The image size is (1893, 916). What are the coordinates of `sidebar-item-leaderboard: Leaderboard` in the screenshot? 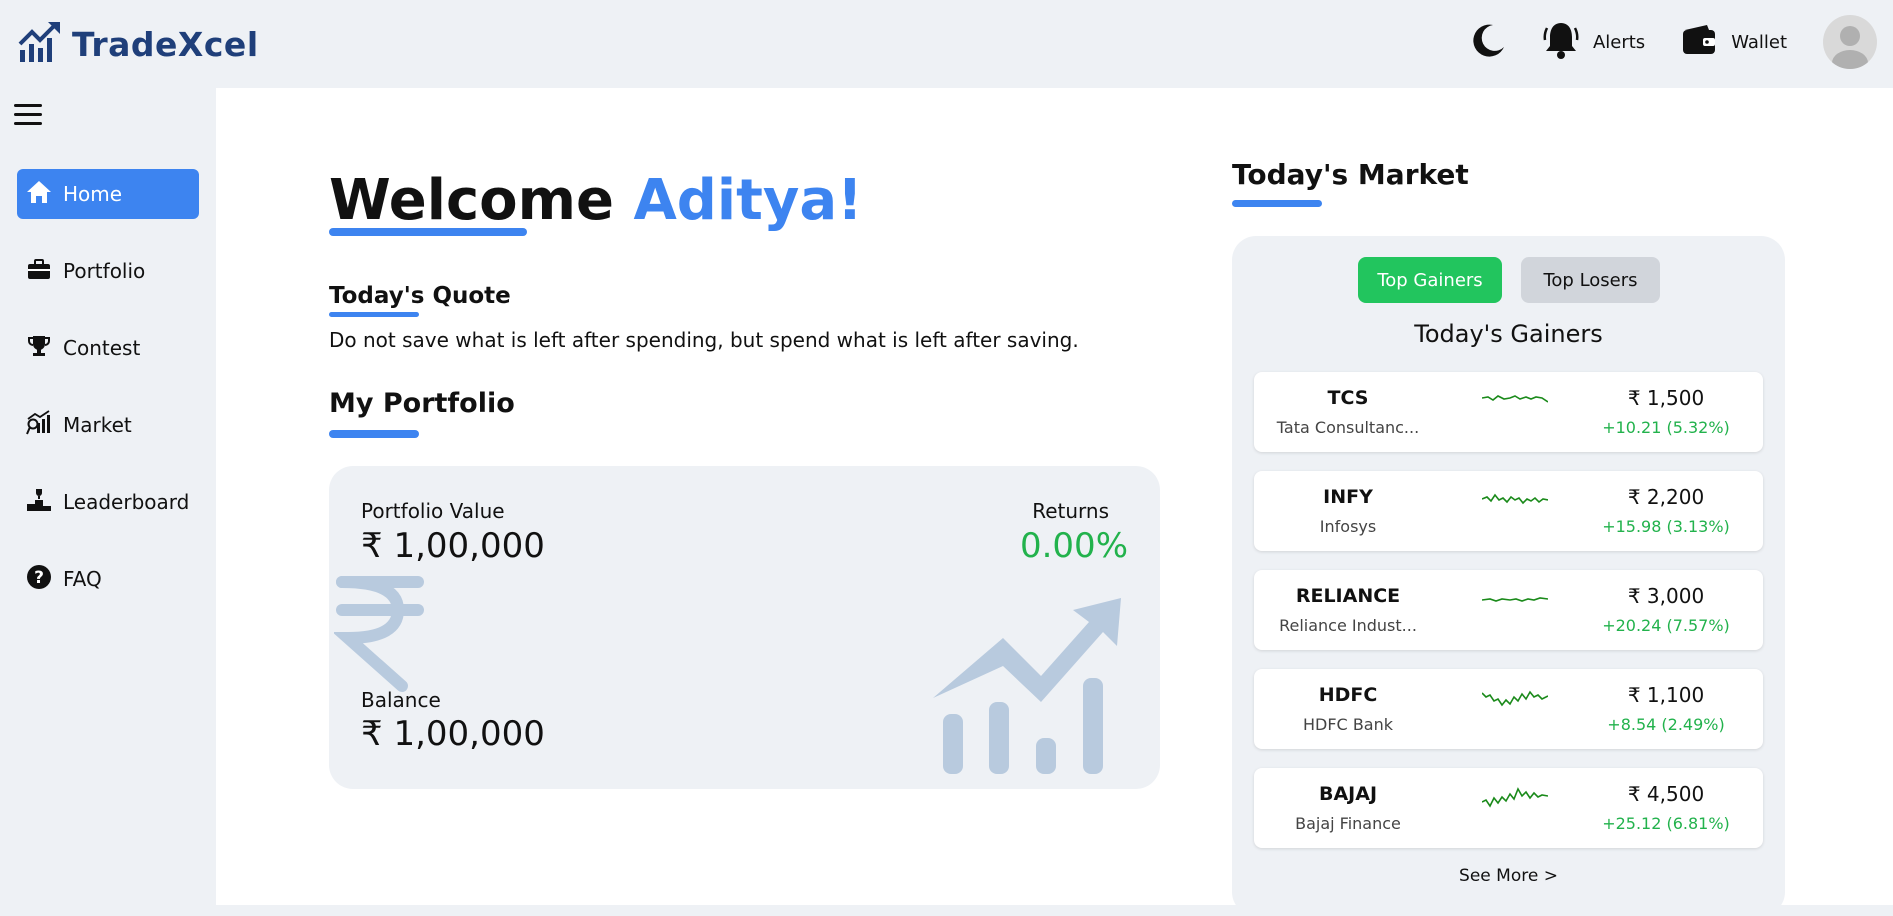 It's located at (108, 502).